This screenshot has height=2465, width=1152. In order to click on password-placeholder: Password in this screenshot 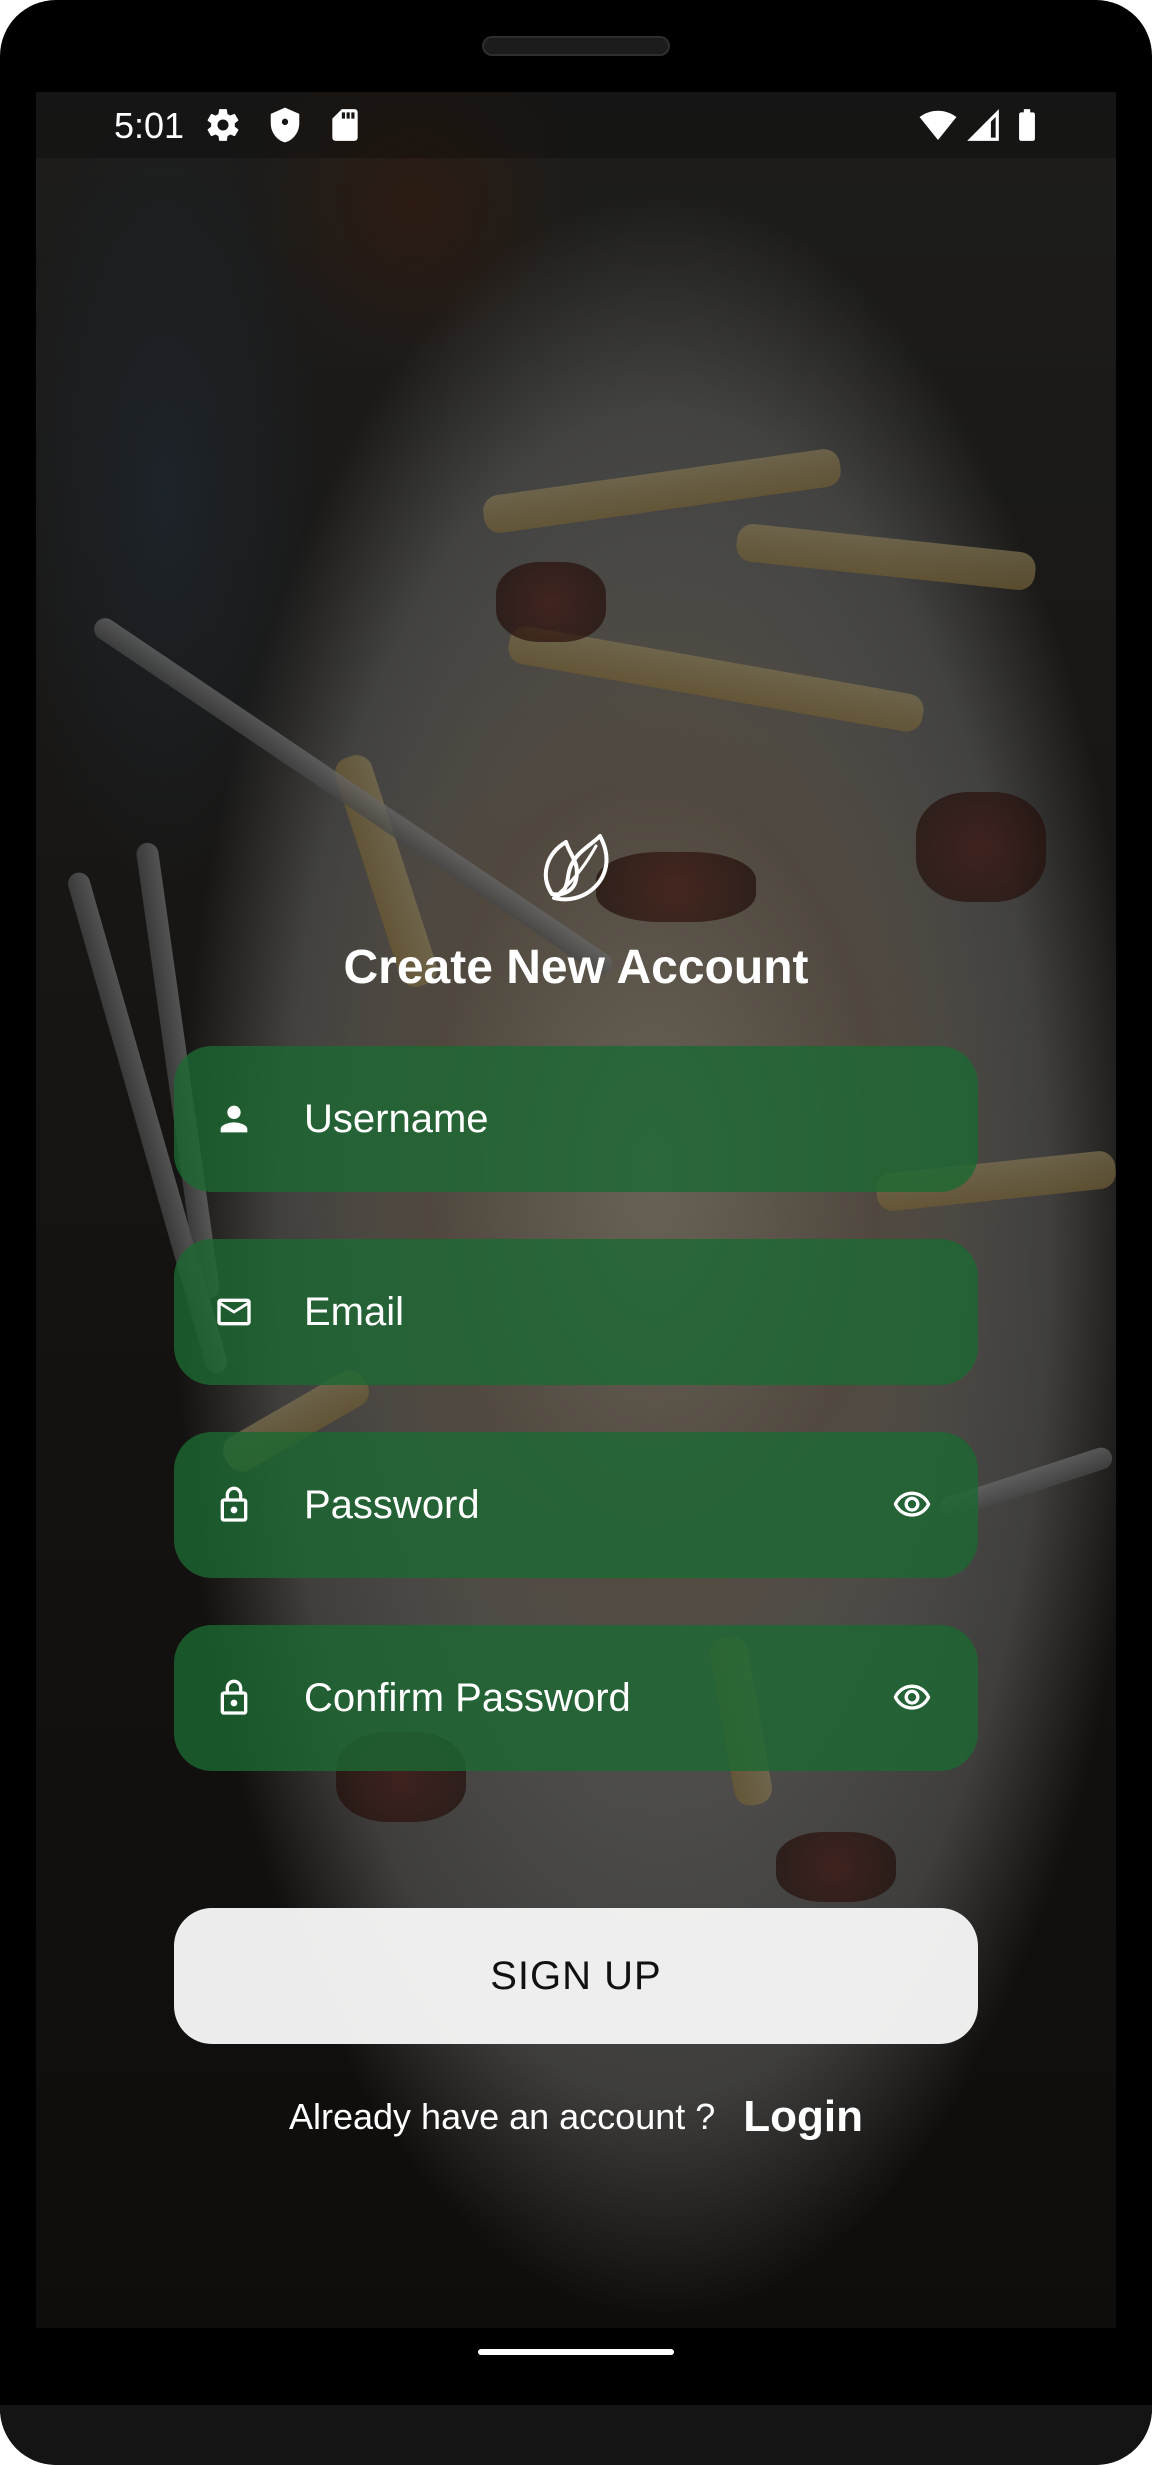, I will do `click(392, 1505)`.